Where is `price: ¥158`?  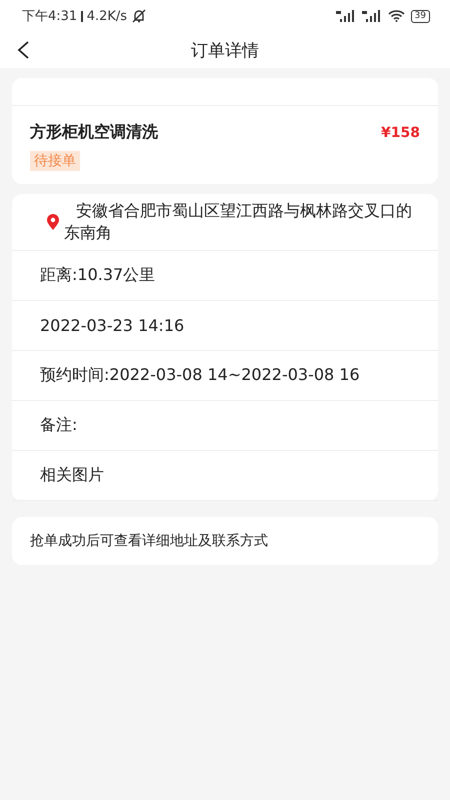 price: ¥158 is located at coordinates (400, 132).